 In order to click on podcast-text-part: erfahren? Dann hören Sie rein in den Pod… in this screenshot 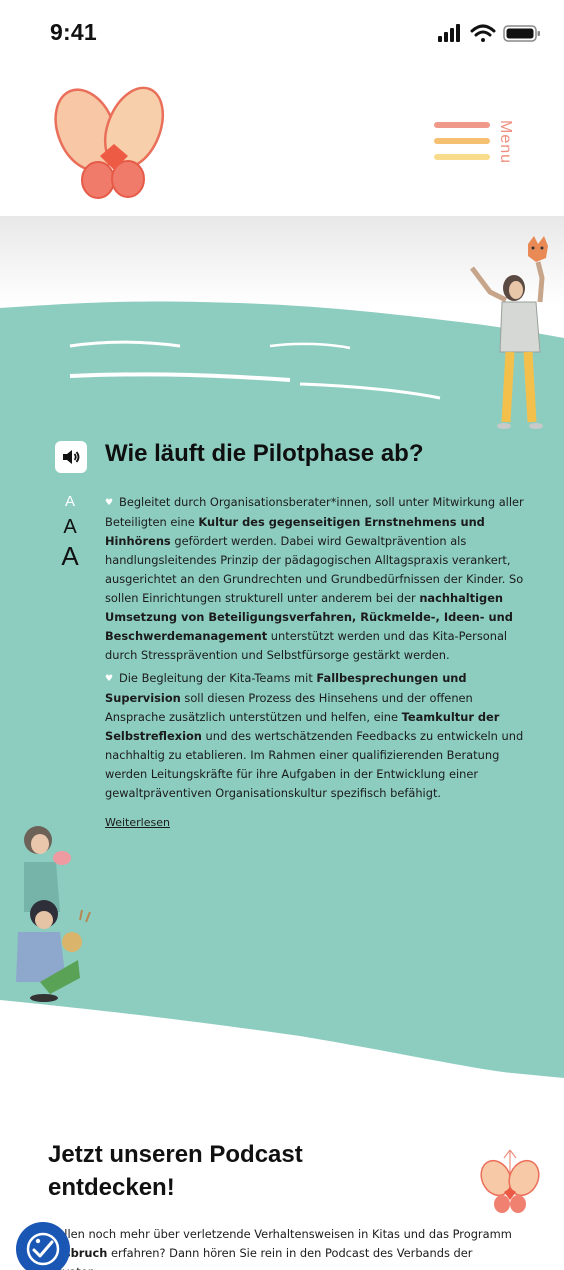, I will do `click(260, 1258)`.